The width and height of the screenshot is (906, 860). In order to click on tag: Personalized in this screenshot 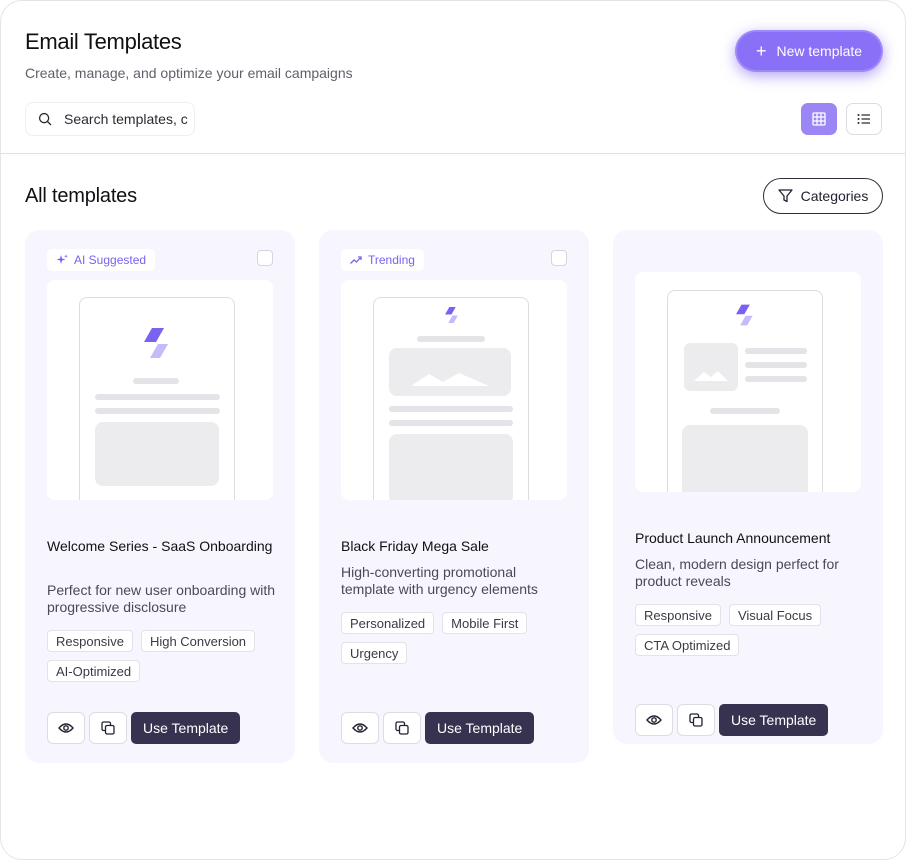, I will do `click(388, 623)`.